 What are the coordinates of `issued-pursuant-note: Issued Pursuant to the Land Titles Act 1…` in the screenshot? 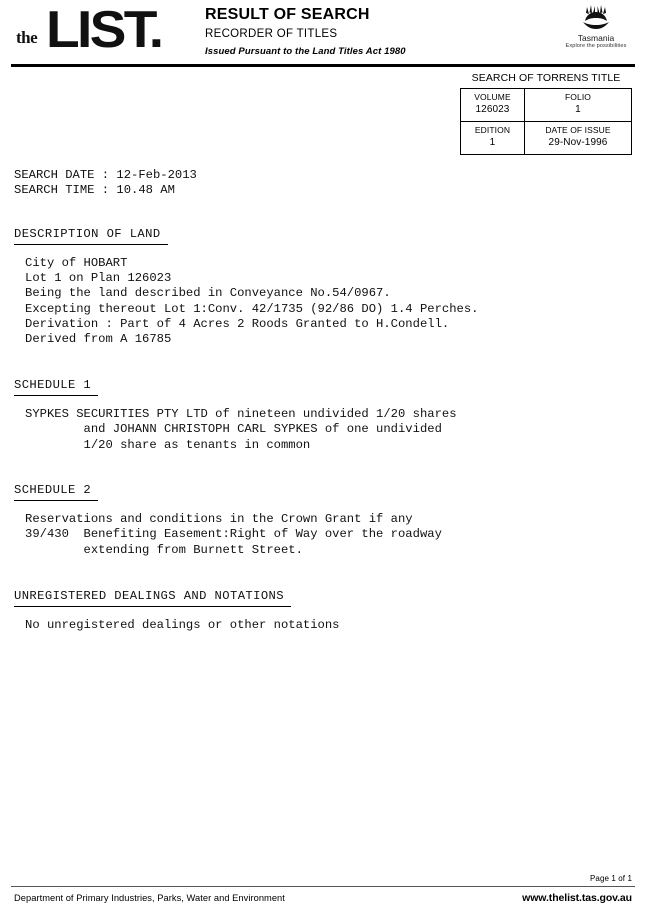 It's located at (305, 51).